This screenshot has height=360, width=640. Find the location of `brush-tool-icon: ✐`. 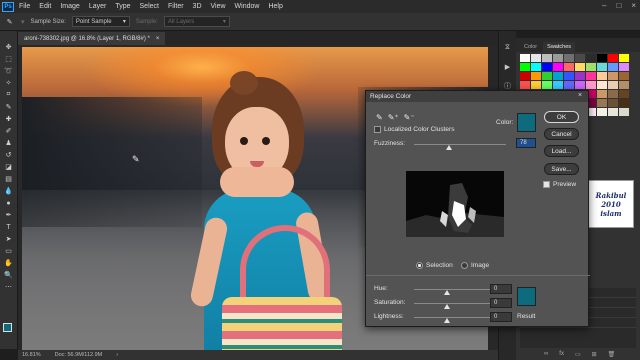

brush-tool-icon: ✐ is located at coordinates (8, 131).